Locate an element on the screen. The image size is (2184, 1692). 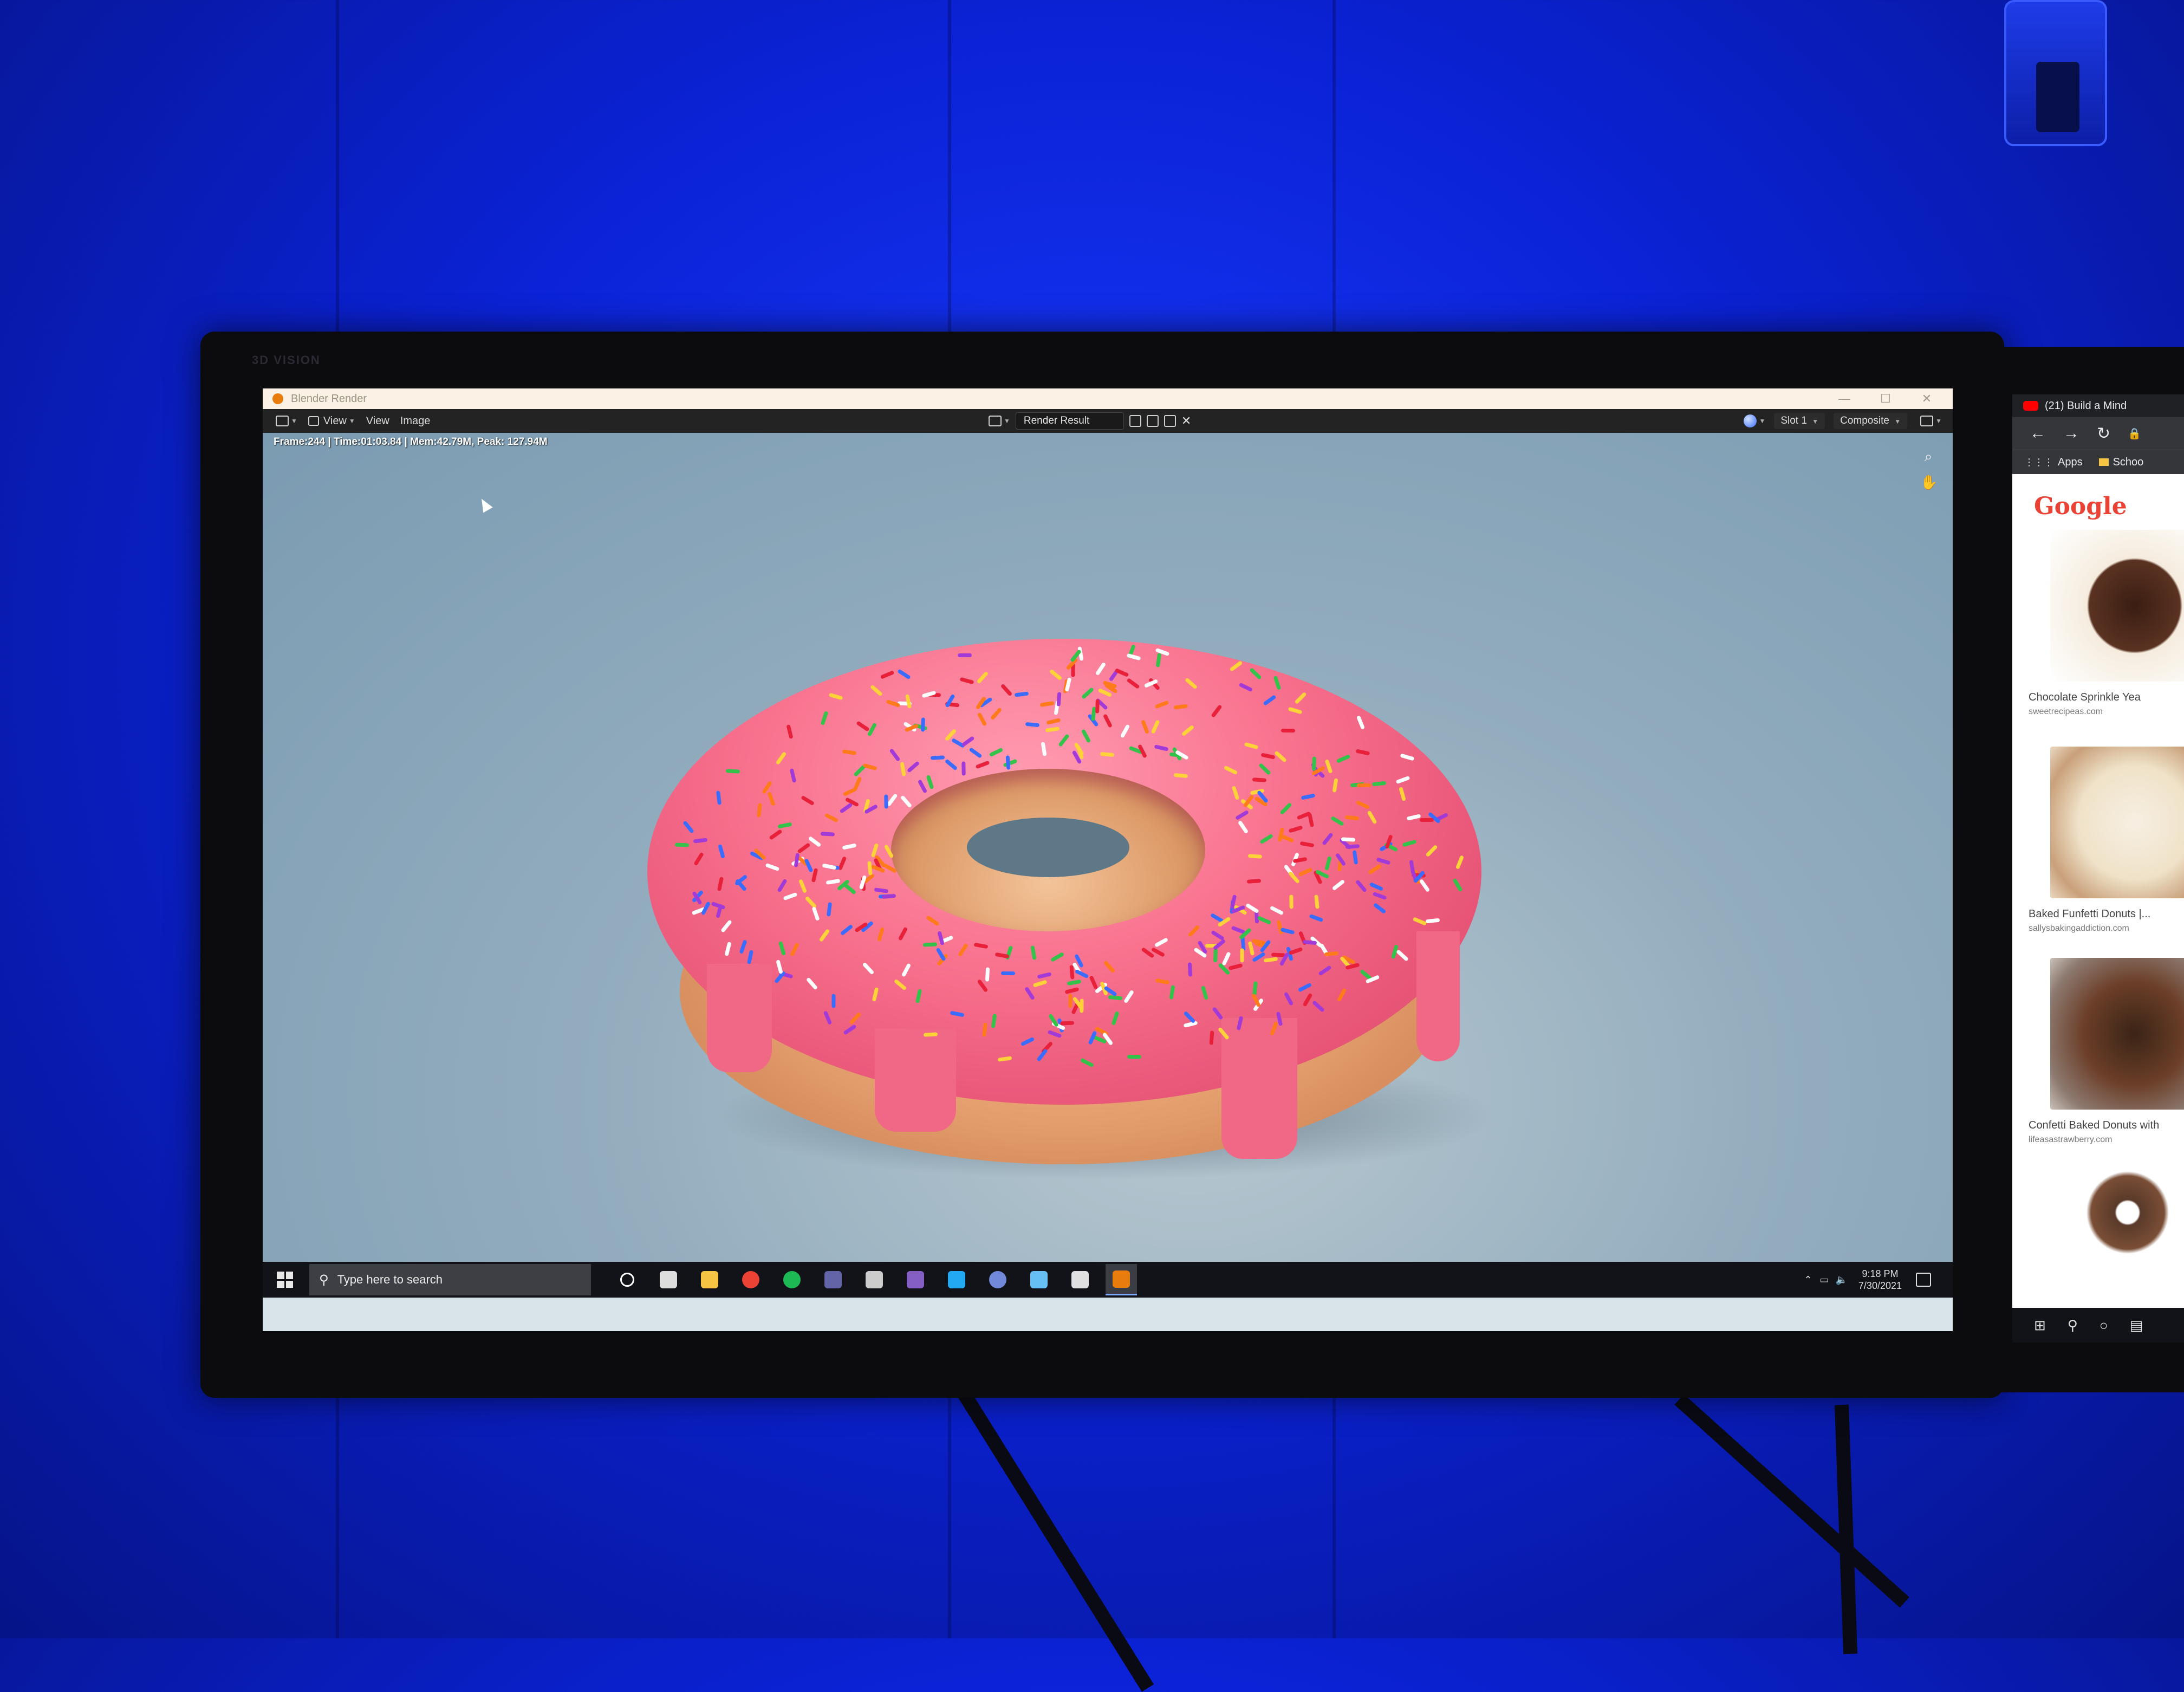
teams-glyph is located at coordinates (833, 1279).